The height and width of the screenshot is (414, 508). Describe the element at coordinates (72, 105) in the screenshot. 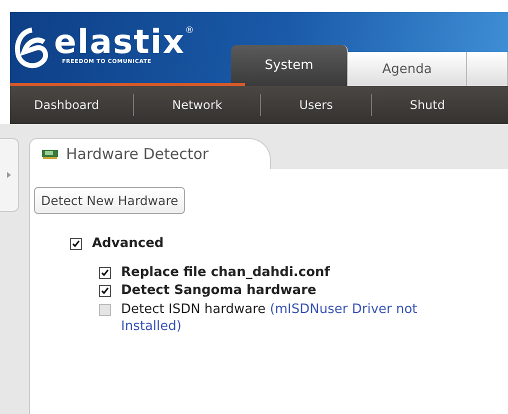

I see `menu-item: Dashboard` at that location.